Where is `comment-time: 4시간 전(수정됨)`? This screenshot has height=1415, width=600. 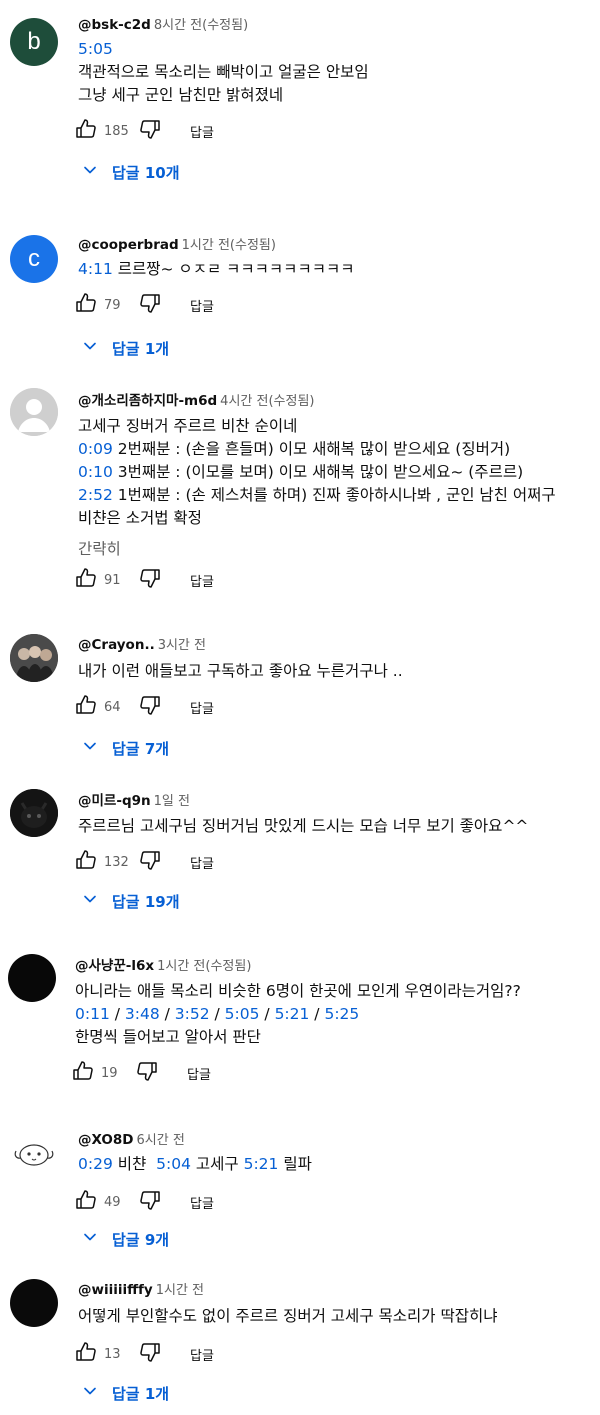 comment-time: 4시간 전(수정됨) is located at coordinates (267, 401).